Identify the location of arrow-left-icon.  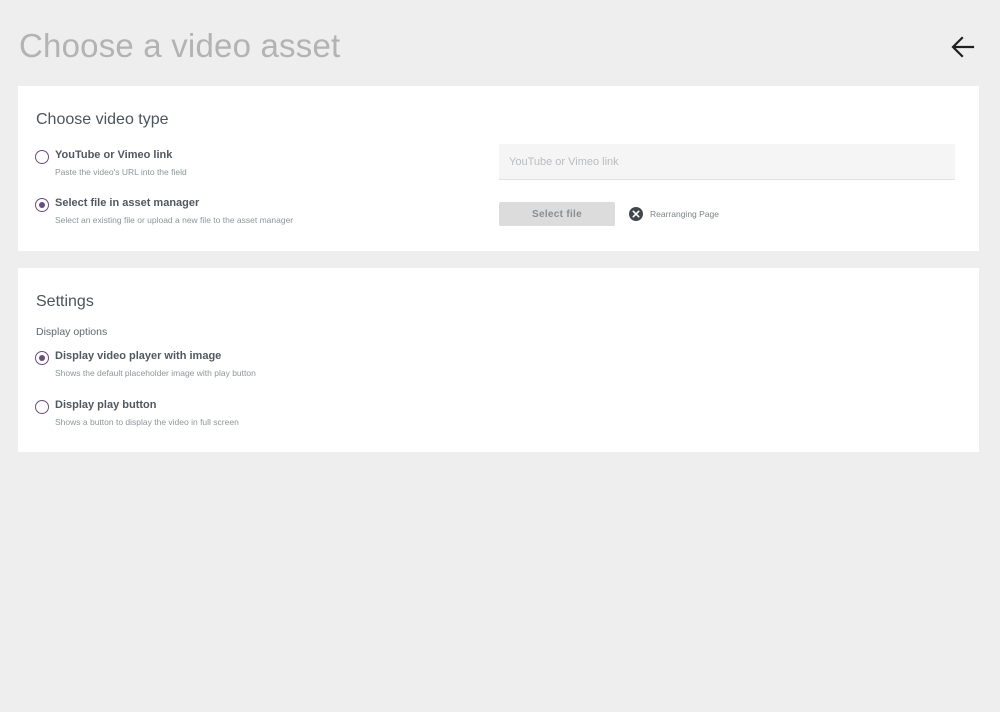
(963, 47).